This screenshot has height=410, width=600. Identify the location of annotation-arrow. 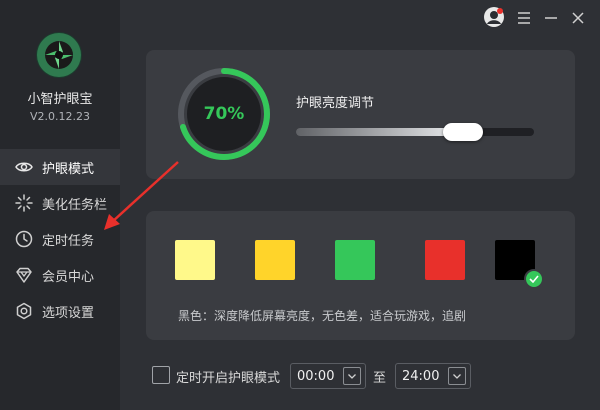
(141, 195).